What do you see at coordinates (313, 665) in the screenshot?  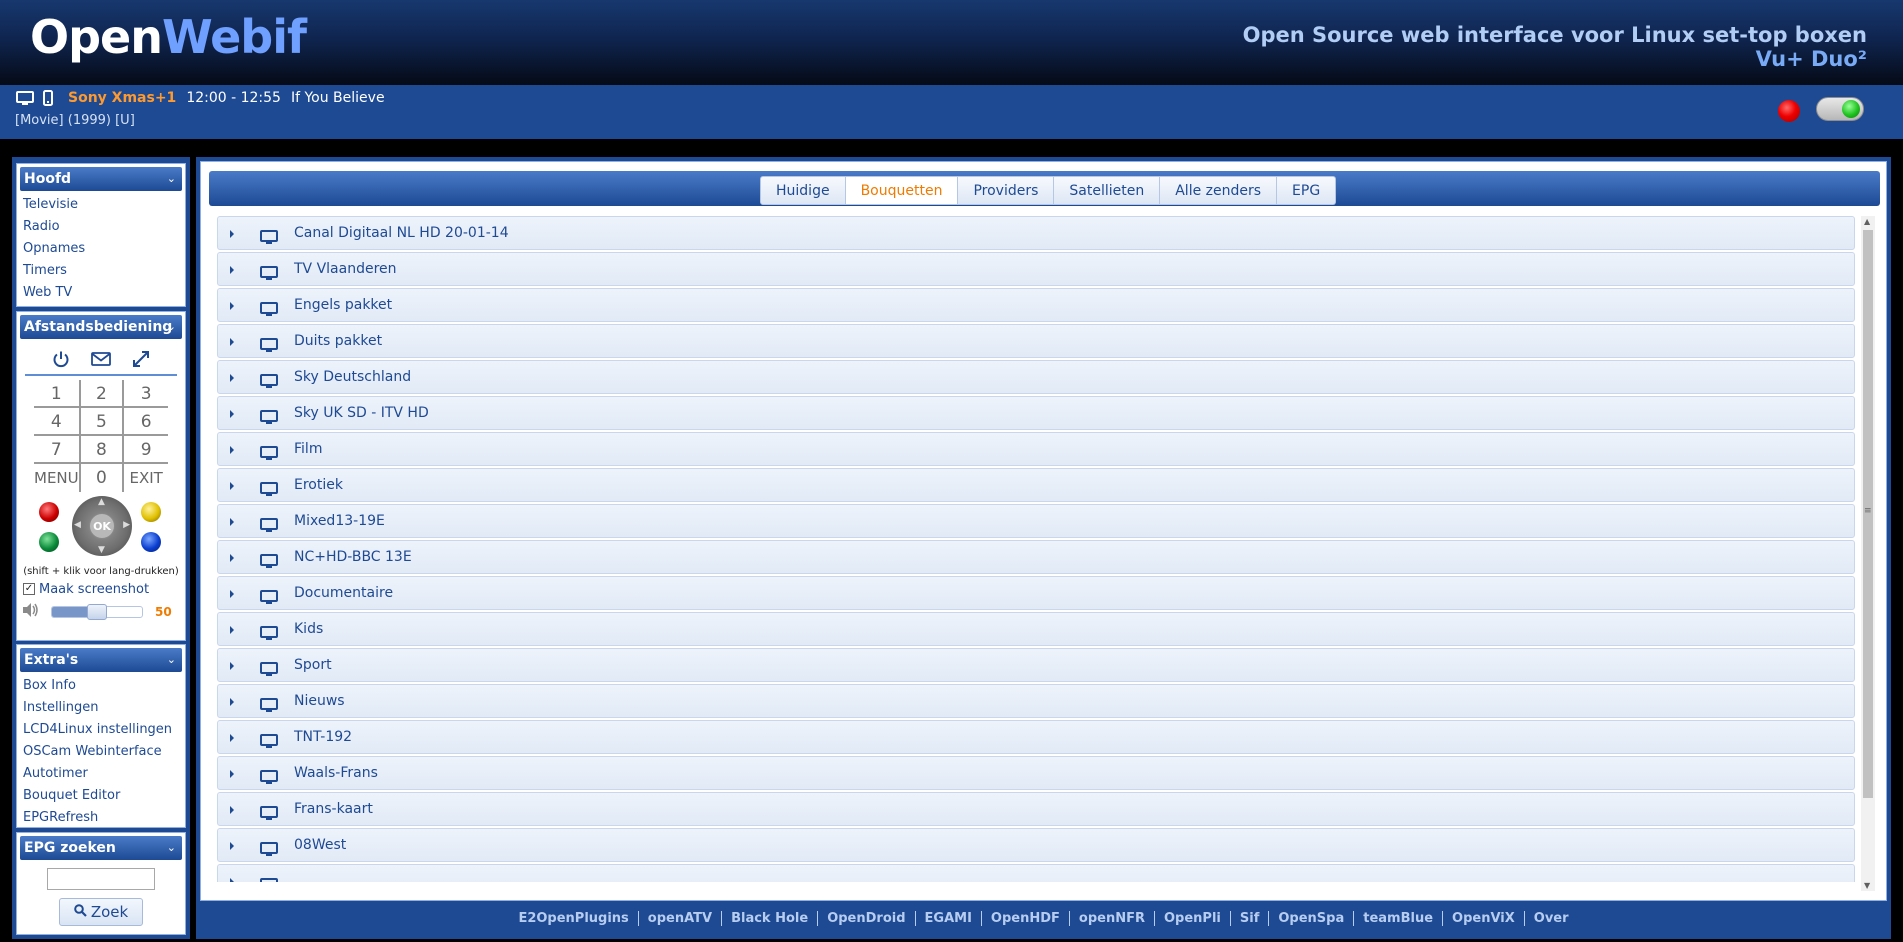 I see `bouquet-name: Sport` at bounding box center [313, 665].